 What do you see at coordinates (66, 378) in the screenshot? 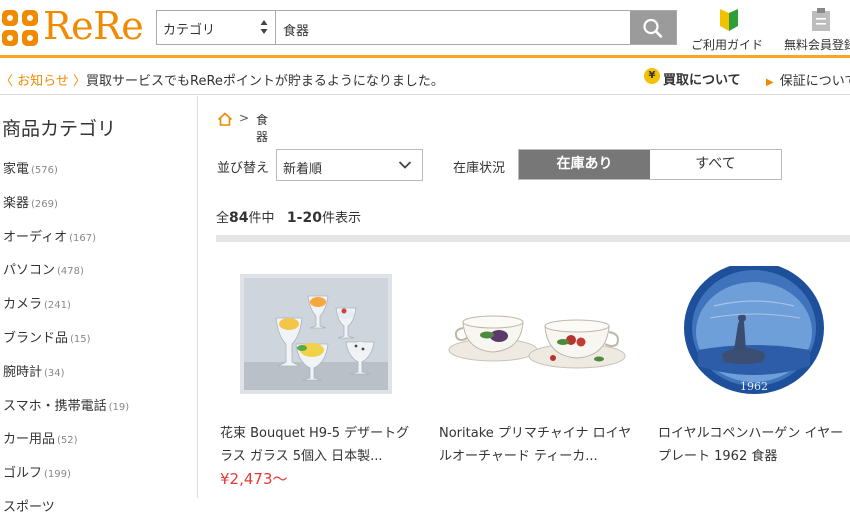
I see `category-item: 腕時計 (34)` at bounding box center [66, 378].